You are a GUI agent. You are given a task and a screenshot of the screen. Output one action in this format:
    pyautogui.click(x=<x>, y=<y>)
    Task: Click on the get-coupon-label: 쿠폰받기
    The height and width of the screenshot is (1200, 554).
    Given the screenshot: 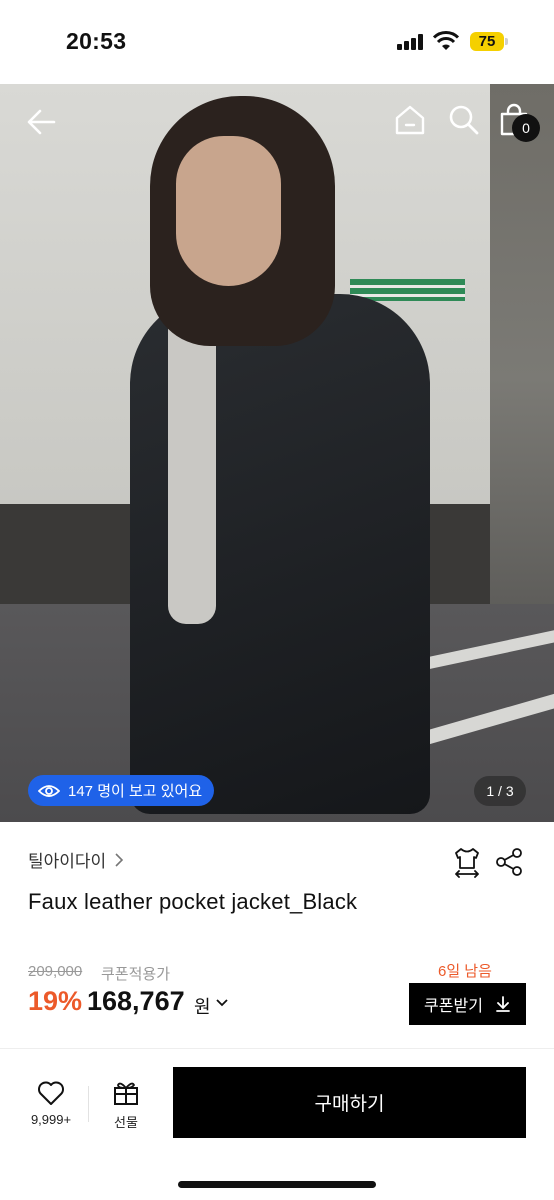 What is the action you would take?
    pyautogui.click(x=453, y=1006)
    